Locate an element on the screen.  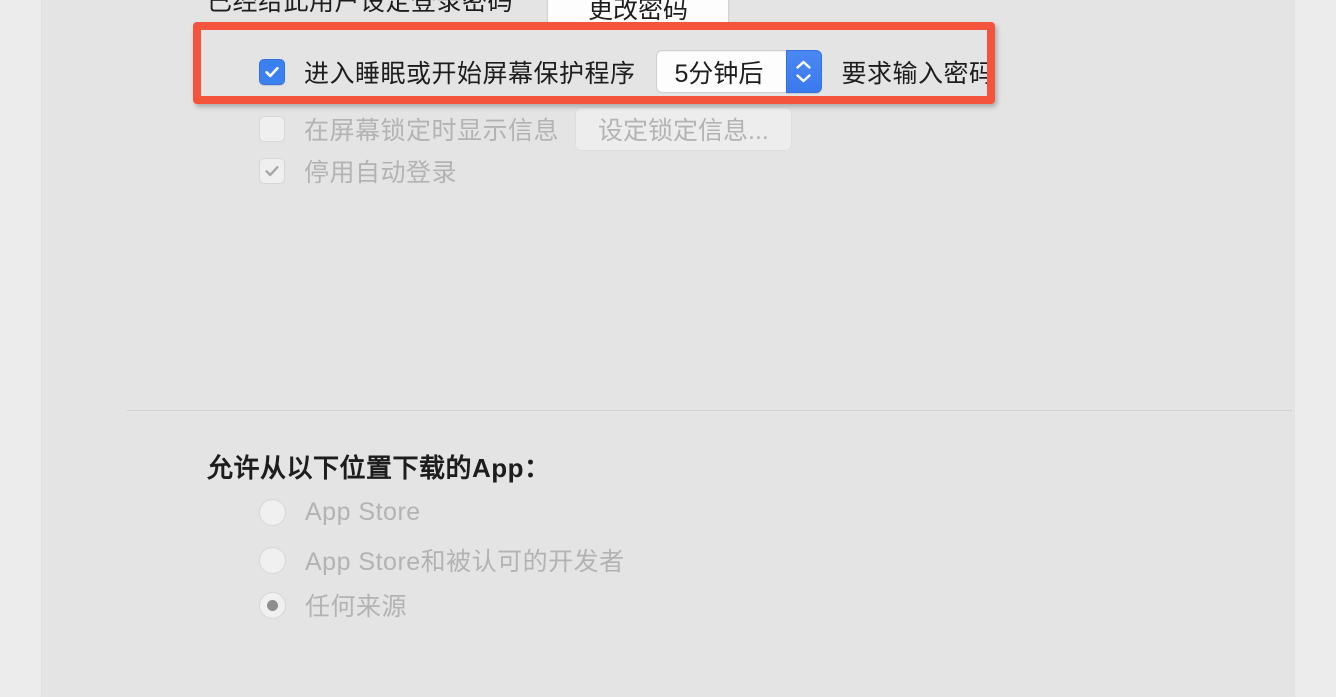
chevron-down-icon is located at coordinates (803, 78).